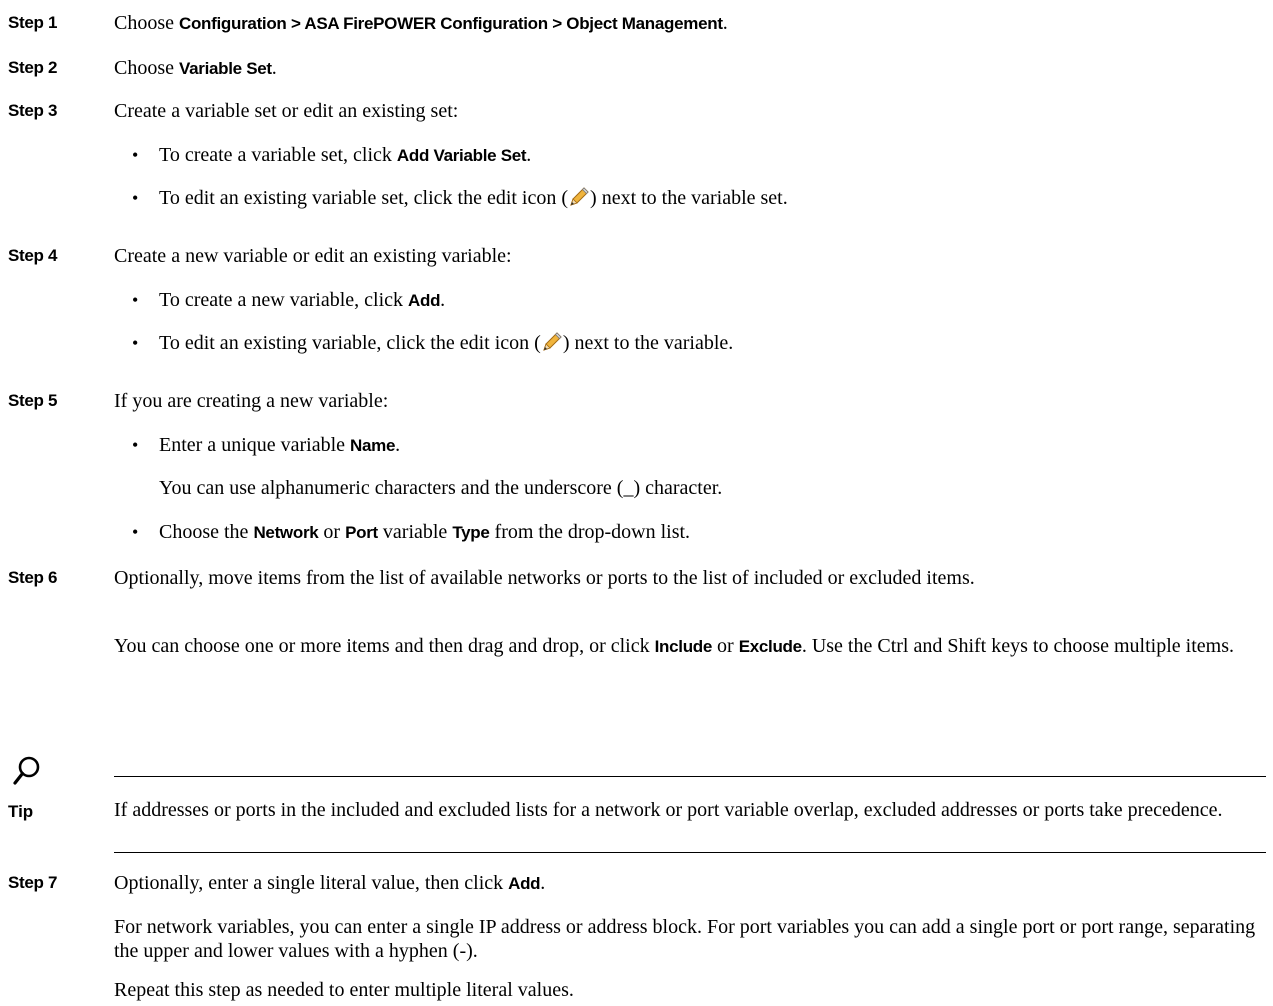 The width and height of the screenshot is (1273, 1006). Describe the element at coordinates (33, 67) in the screenshot. I see `step-label: Step 2` at that location.